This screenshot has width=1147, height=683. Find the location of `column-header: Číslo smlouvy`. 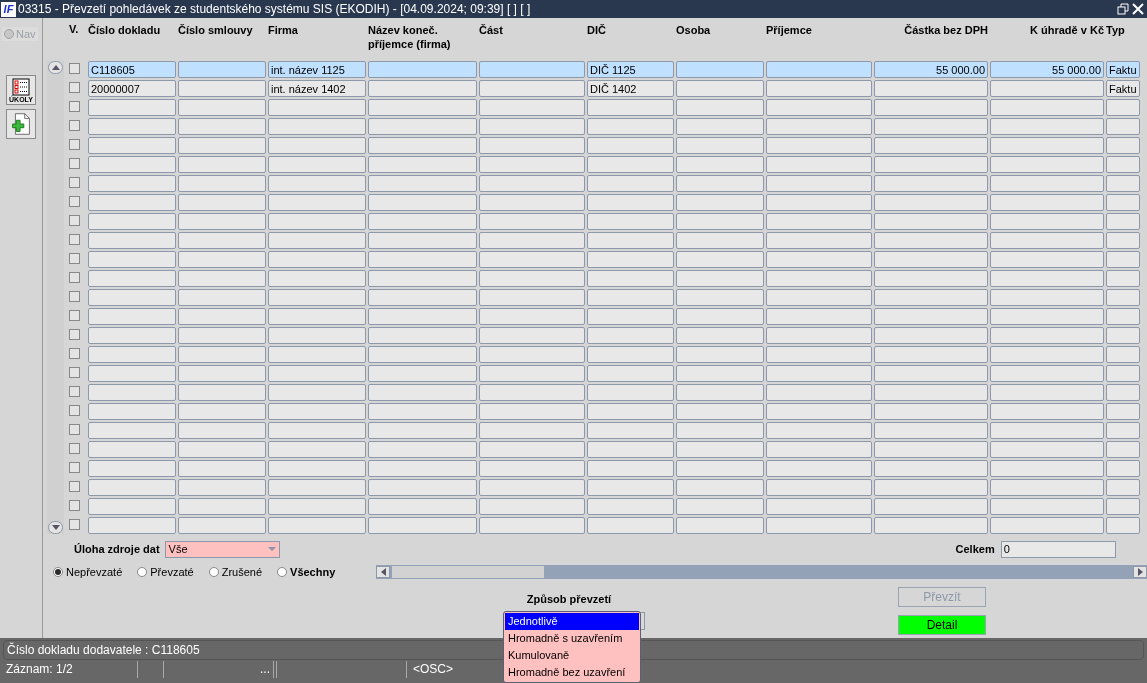

column-header: Číslo smlouvy is located at coordinates (215, 30).